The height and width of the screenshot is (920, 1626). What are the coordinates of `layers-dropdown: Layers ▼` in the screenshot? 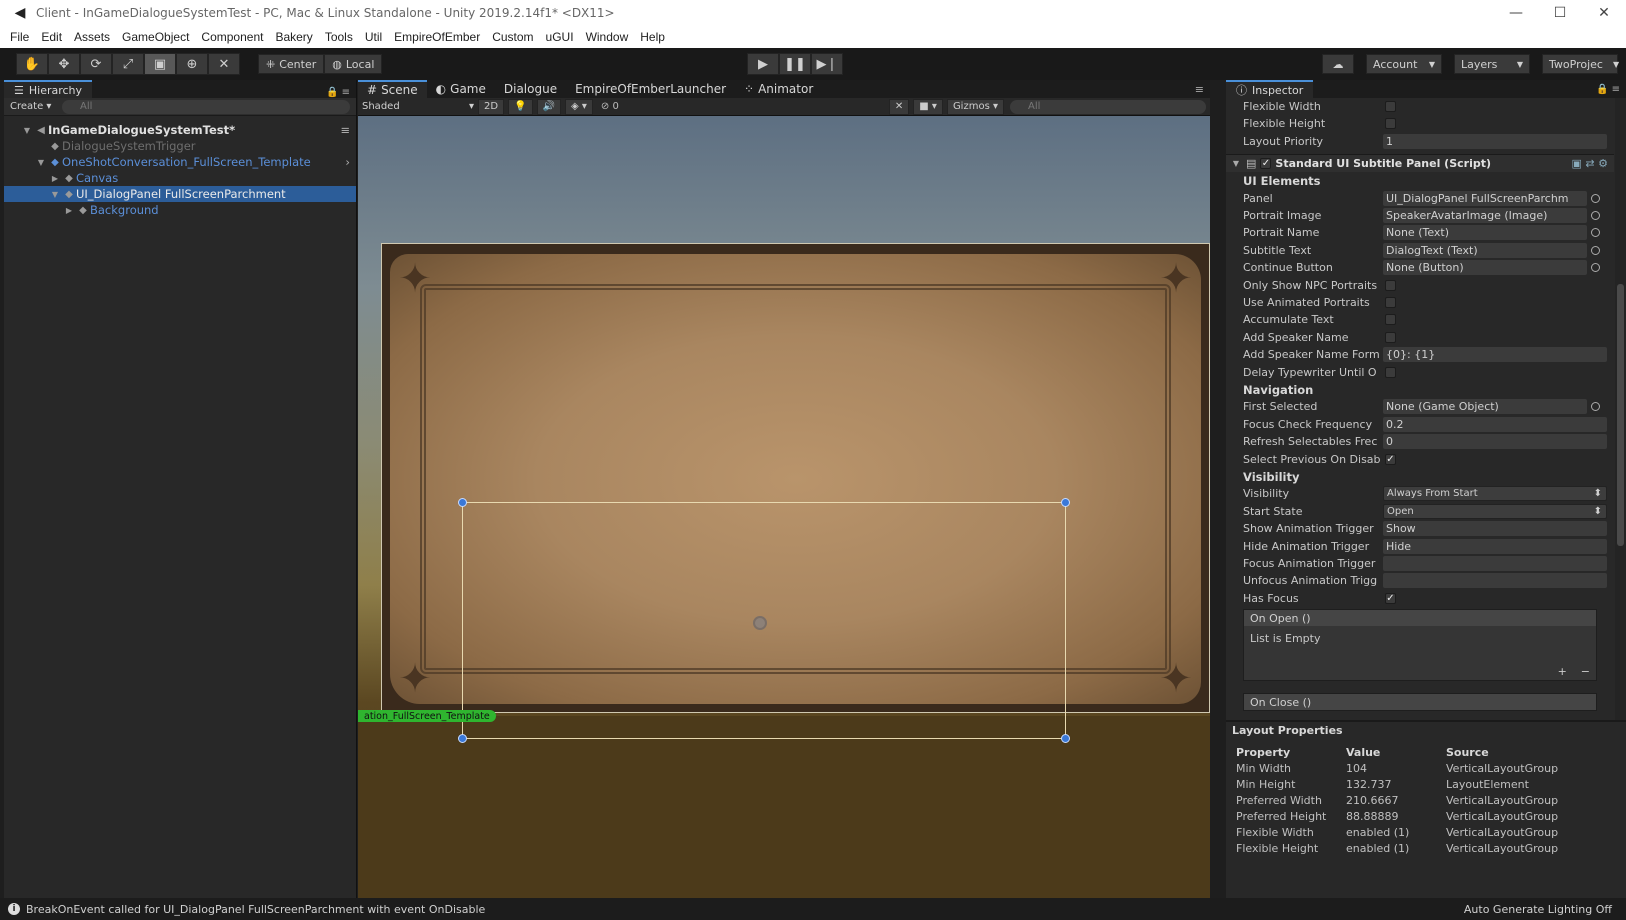 It's located at (1492, 64).